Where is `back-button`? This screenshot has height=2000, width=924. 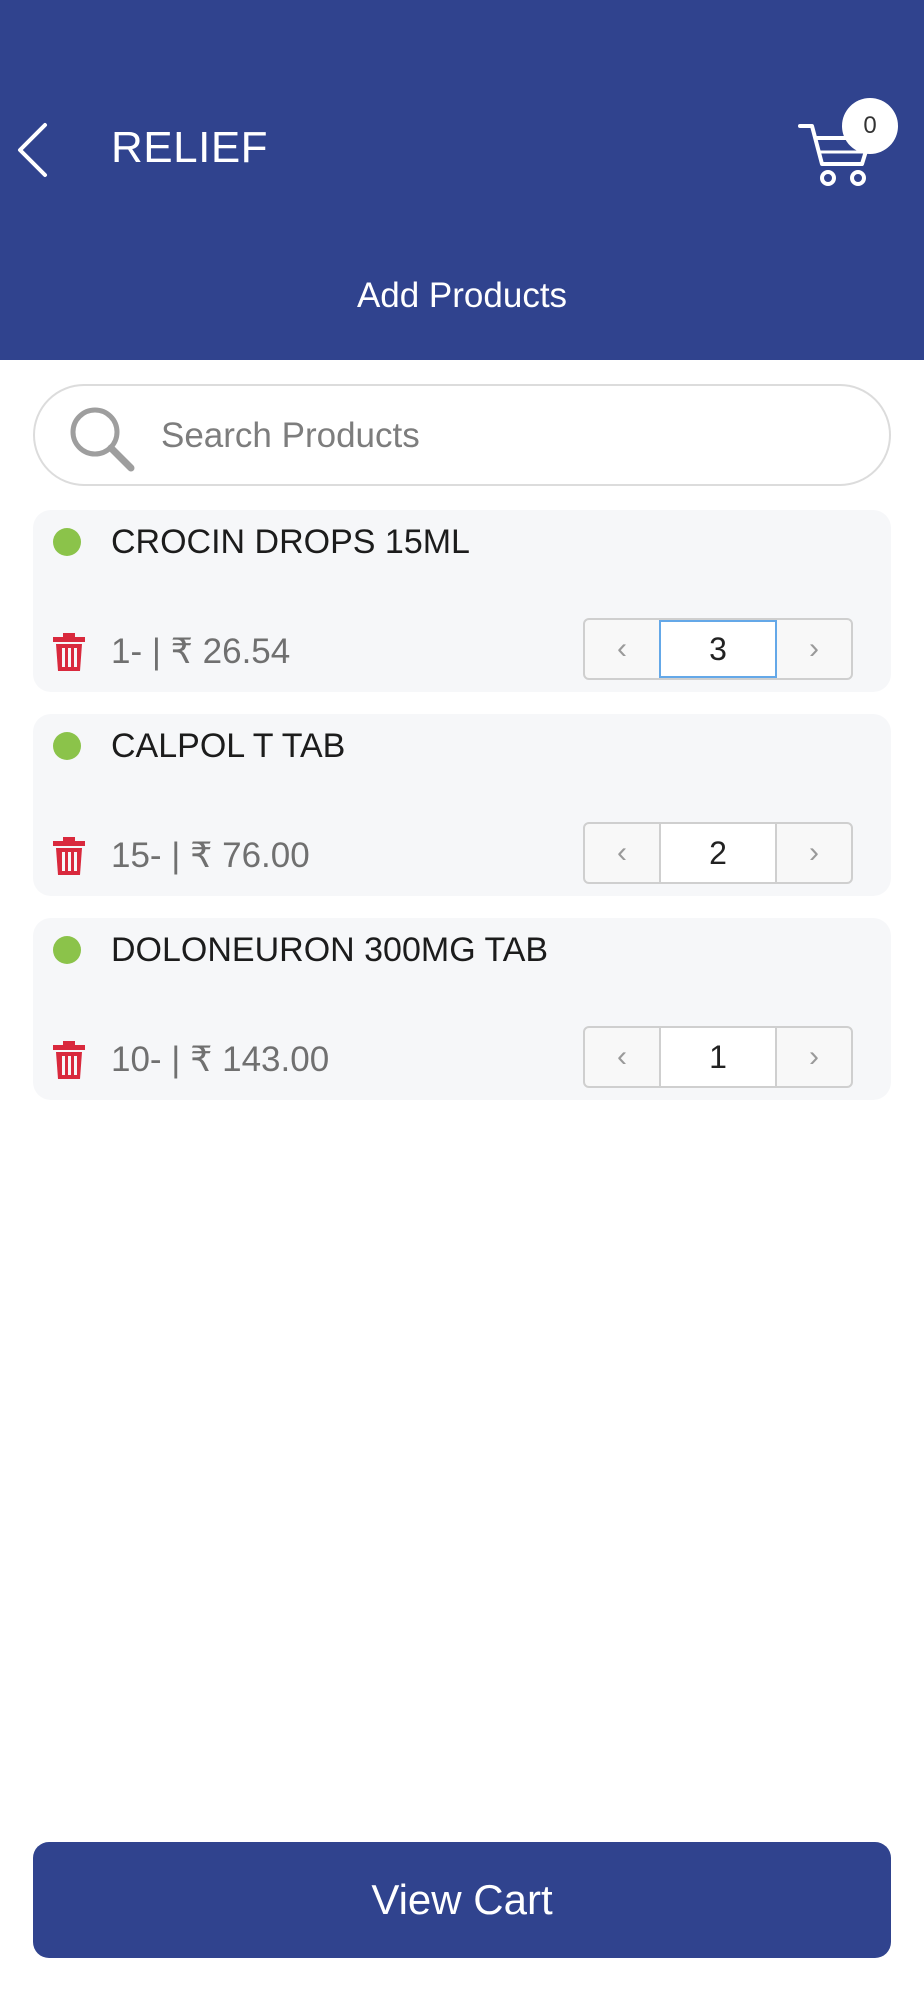 back-button is located at coordinates (35, 150).